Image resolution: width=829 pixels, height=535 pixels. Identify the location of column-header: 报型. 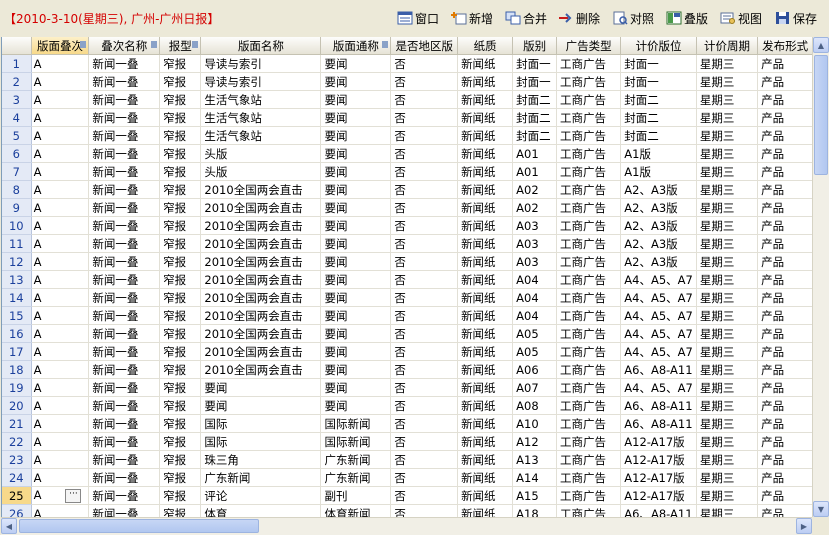
(180, 46).